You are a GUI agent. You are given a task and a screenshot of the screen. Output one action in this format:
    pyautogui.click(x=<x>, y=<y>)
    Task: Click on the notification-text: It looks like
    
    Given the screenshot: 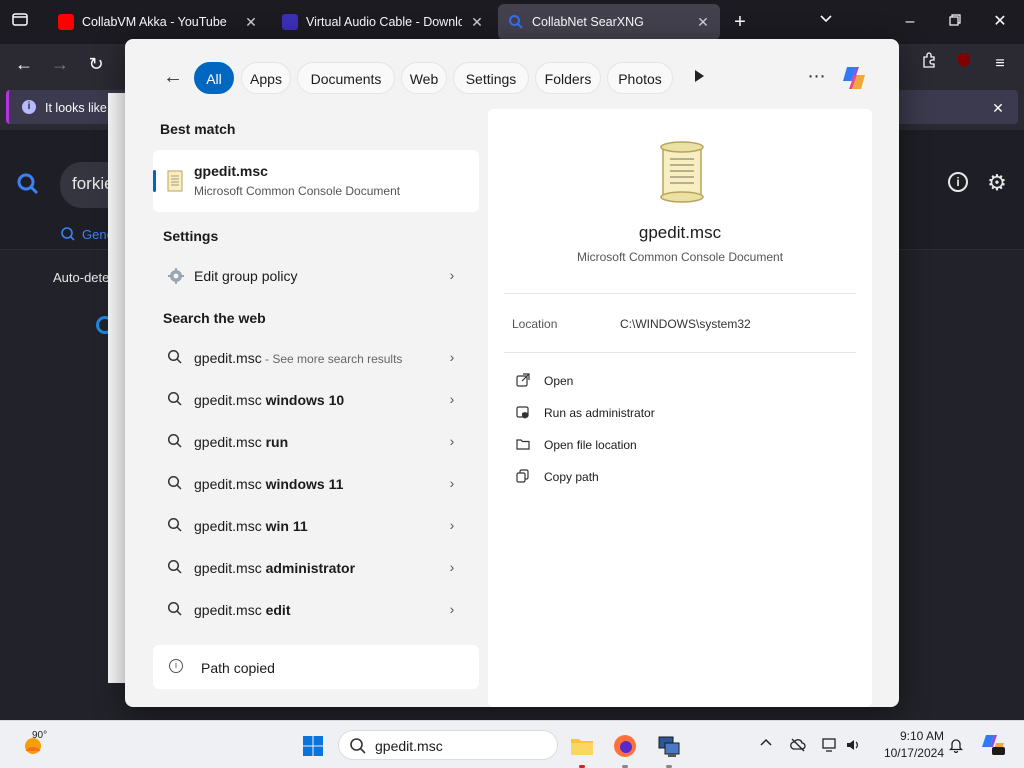 What is the action you would take?
    pyautogui.click(x=76, y=108)
    